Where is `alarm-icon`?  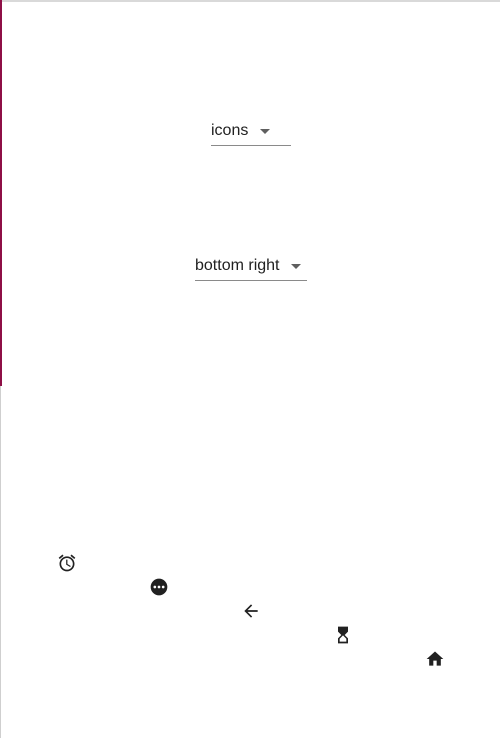 alarm-icon is located at coordinates (67, 563).